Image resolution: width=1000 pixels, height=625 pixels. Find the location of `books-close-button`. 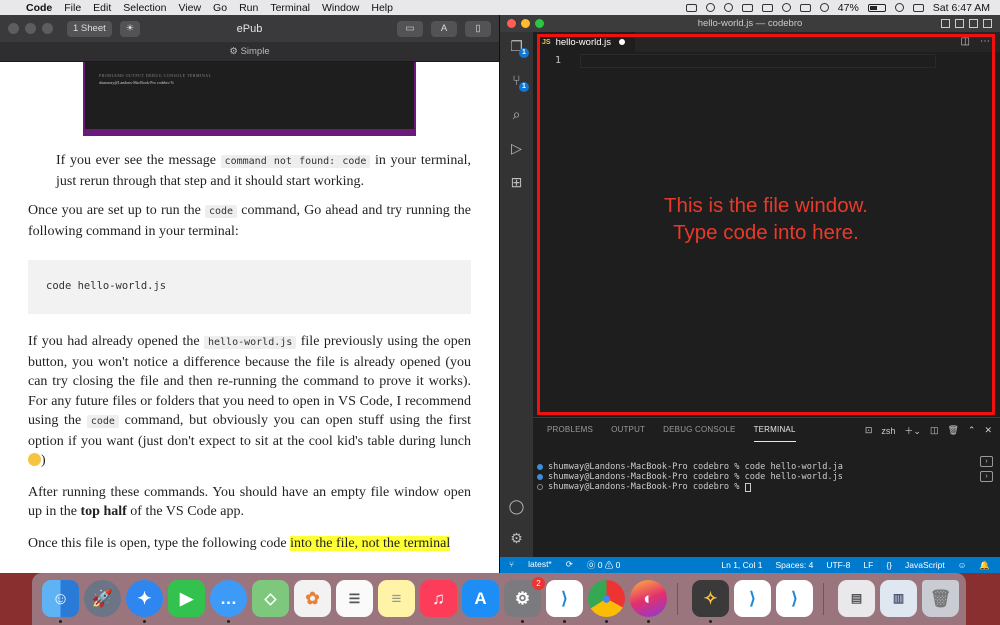

books-close-button is located at coordinates (13, 28).